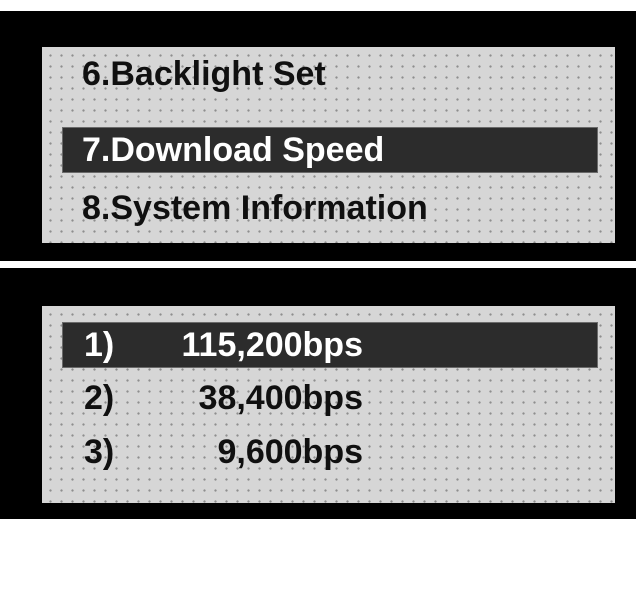 This screenshot has width=638, height=613. I want to click on menu-item-label: 7.Download Speed, so click(233, 150).